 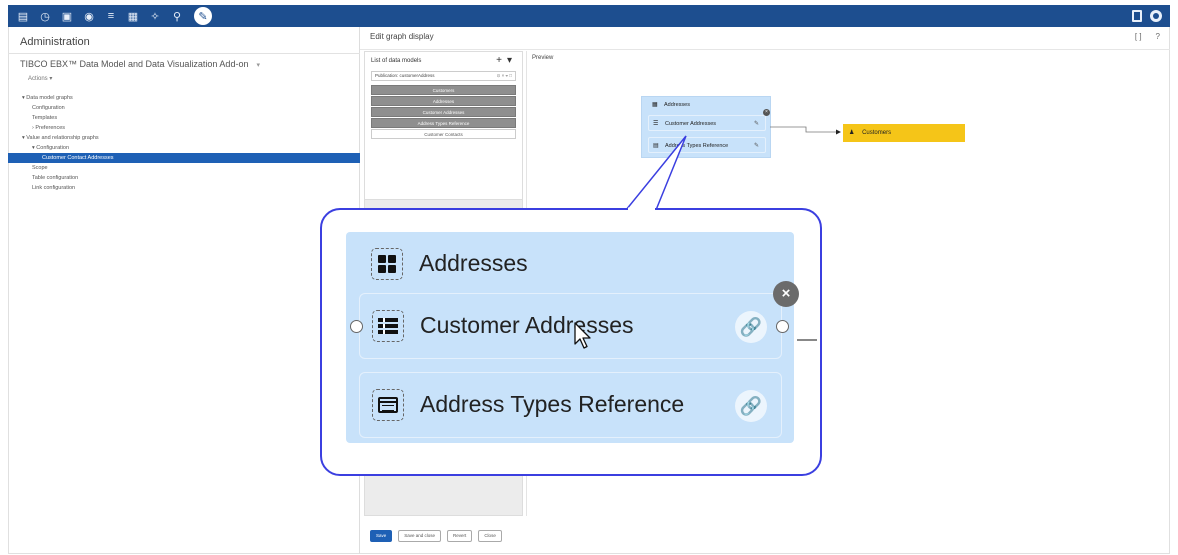 I want to click on zoom-row-address-types: Address Types Reference 🔗, so click(x=570, y=405).